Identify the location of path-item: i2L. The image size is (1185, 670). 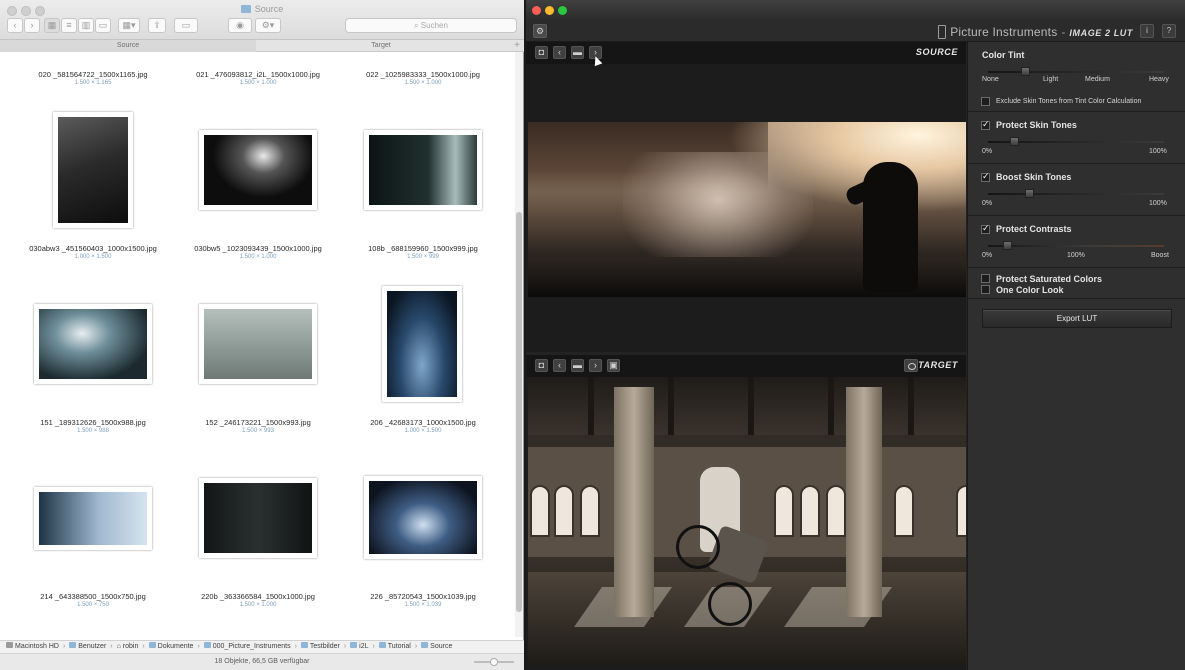
(359, 647).